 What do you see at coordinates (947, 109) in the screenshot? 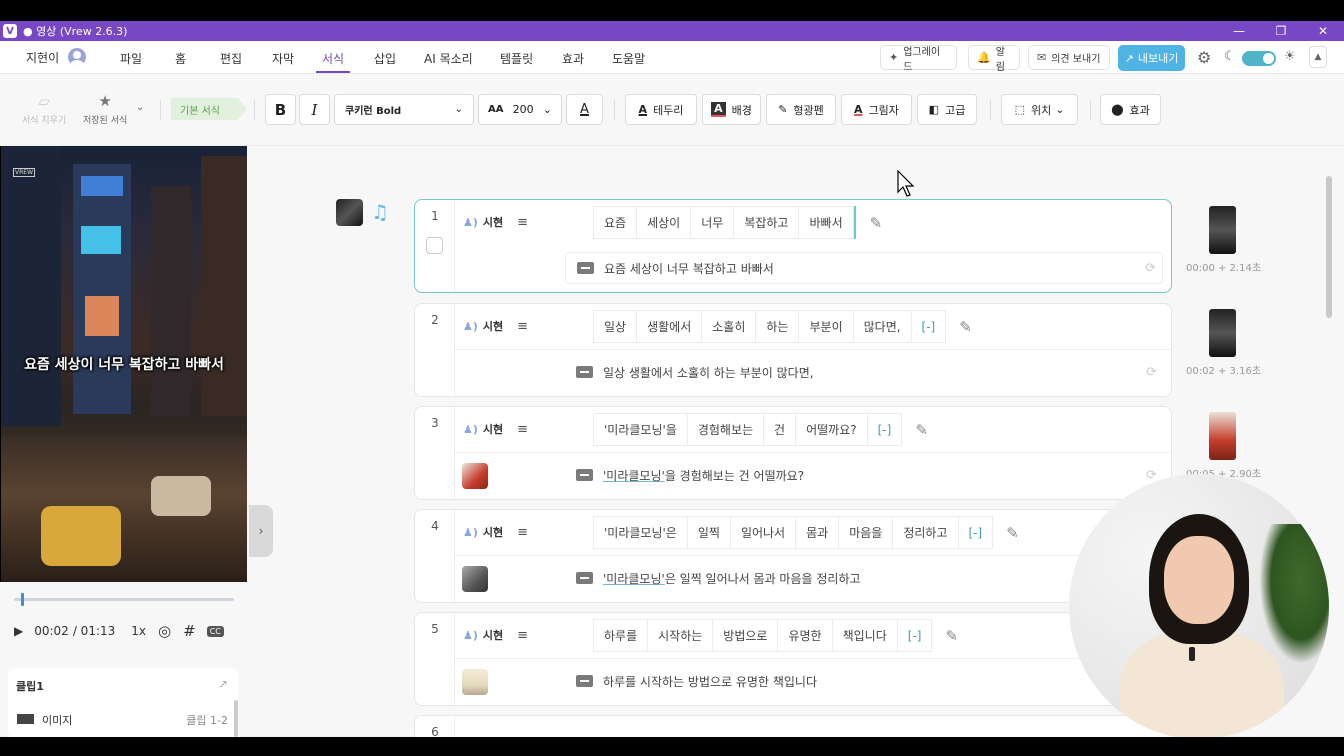
I see `advanced-button: ◧ 고급` at bounding box center [947, 109].